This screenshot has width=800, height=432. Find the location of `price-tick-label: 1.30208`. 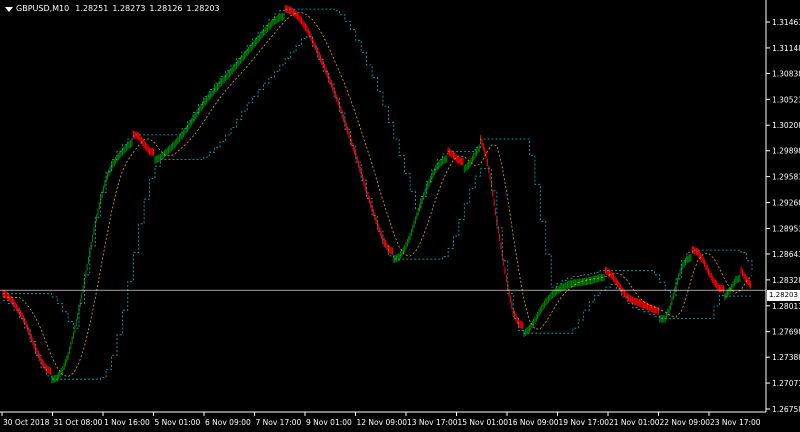

price-tick-label: 1.30208 is located at coordinates (786, 125).